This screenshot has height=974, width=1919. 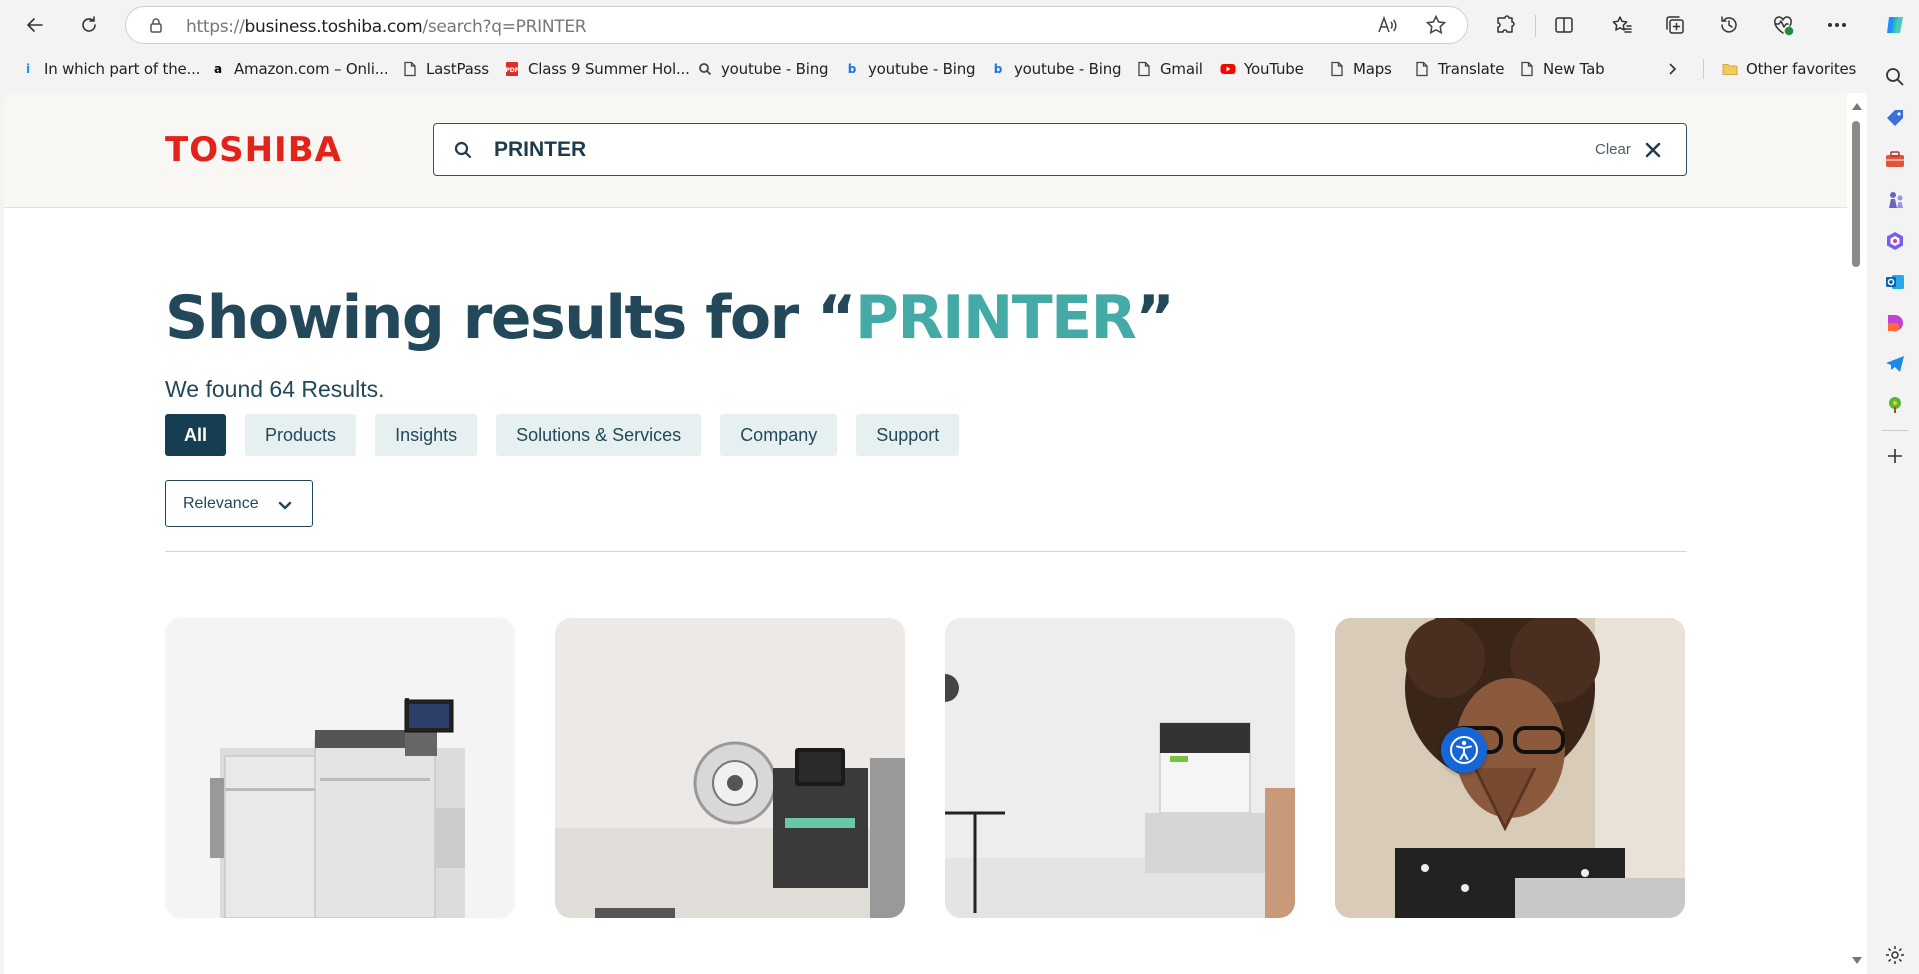 What do you see at coordinates (1653, 150) in the screenshot?
I see `close-icon` at bounding box center [1653, 150].